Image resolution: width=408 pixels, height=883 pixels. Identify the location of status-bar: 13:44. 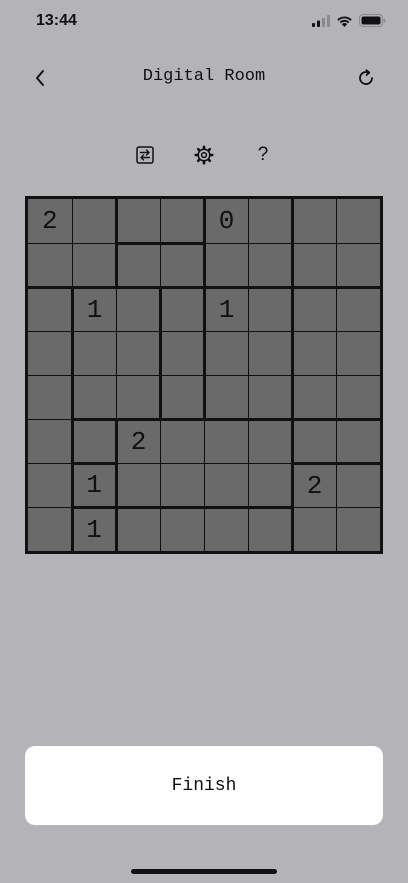
(204, 22).